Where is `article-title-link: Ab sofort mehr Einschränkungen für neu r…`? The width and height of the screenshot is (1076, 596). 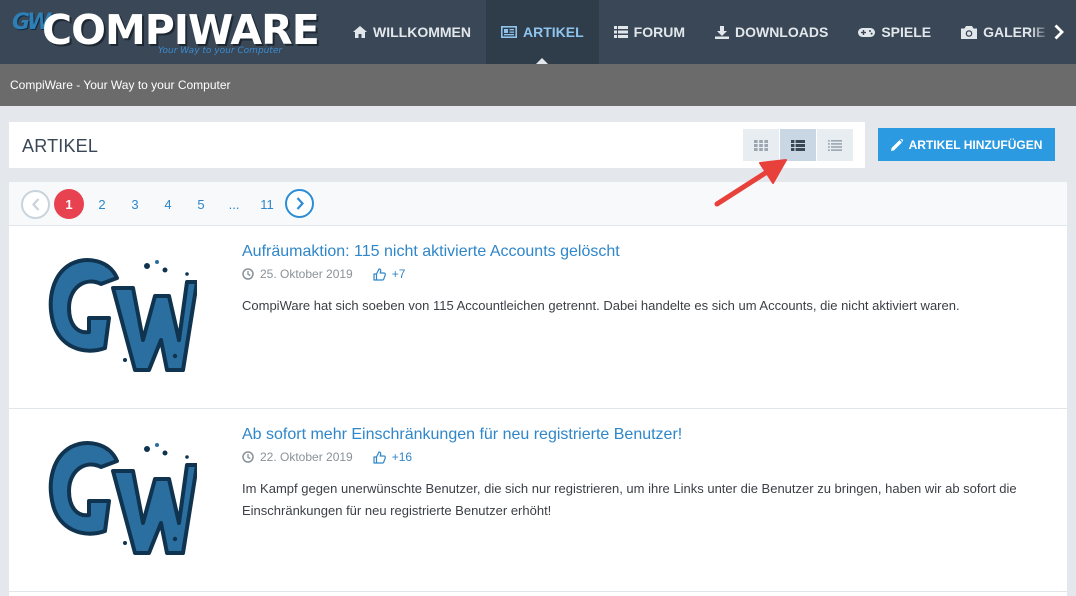
article-title-link: Ab sofort mehr Einschränkungen für neu r… is located at coordinates (462, 435).